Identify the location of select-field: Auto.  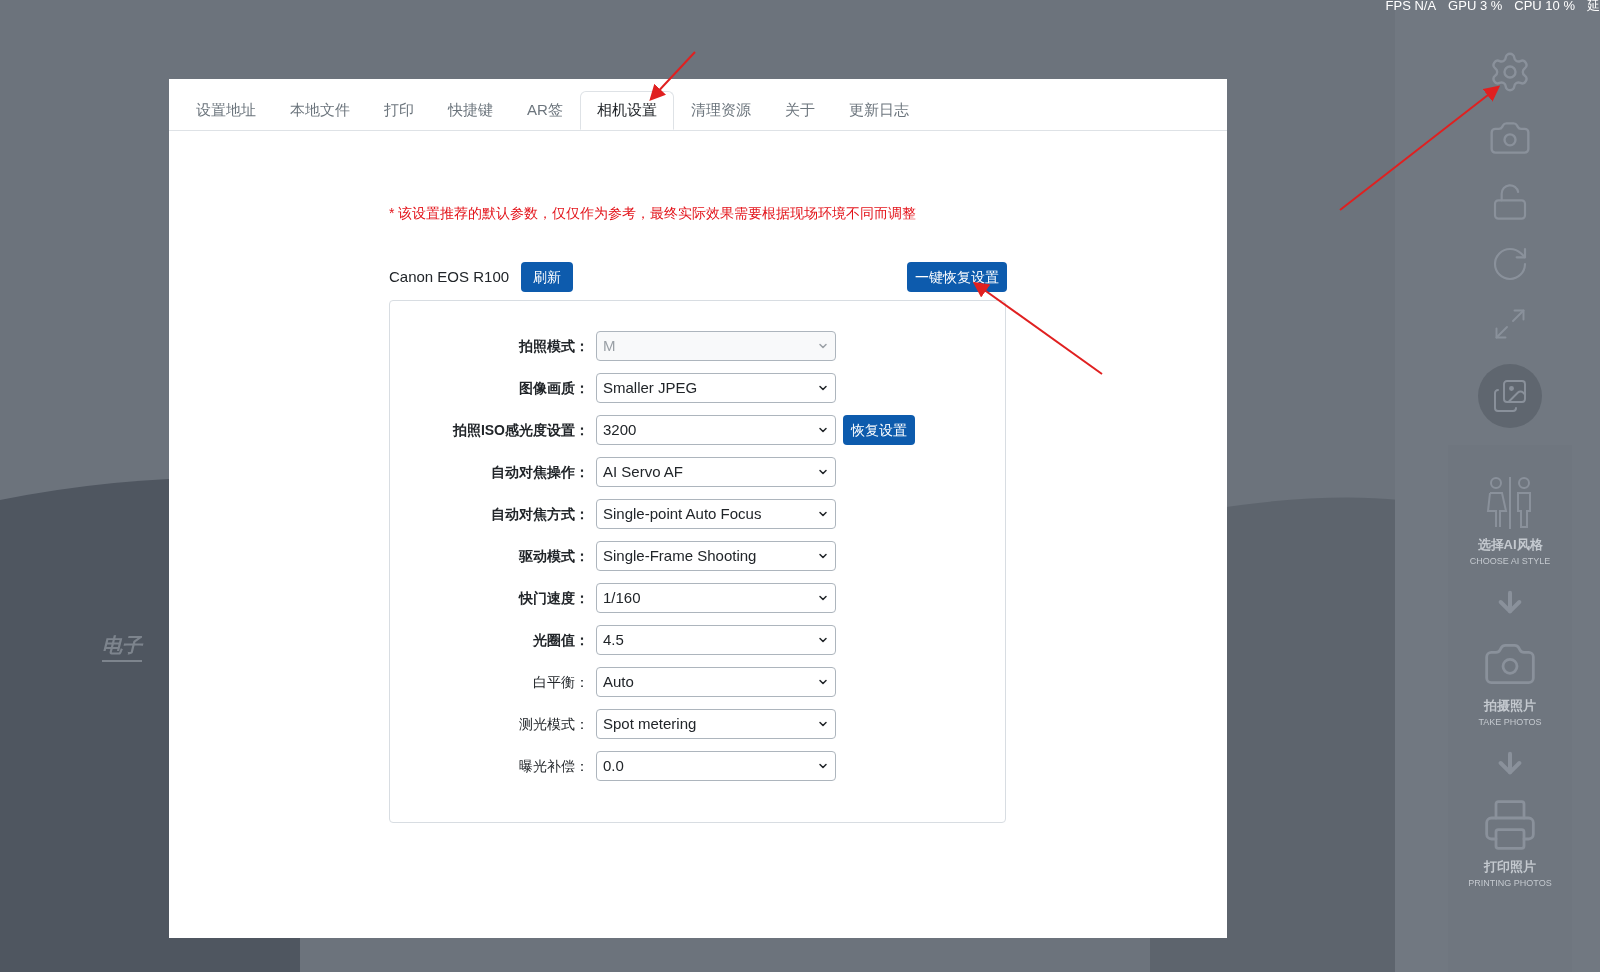
(716, 682).